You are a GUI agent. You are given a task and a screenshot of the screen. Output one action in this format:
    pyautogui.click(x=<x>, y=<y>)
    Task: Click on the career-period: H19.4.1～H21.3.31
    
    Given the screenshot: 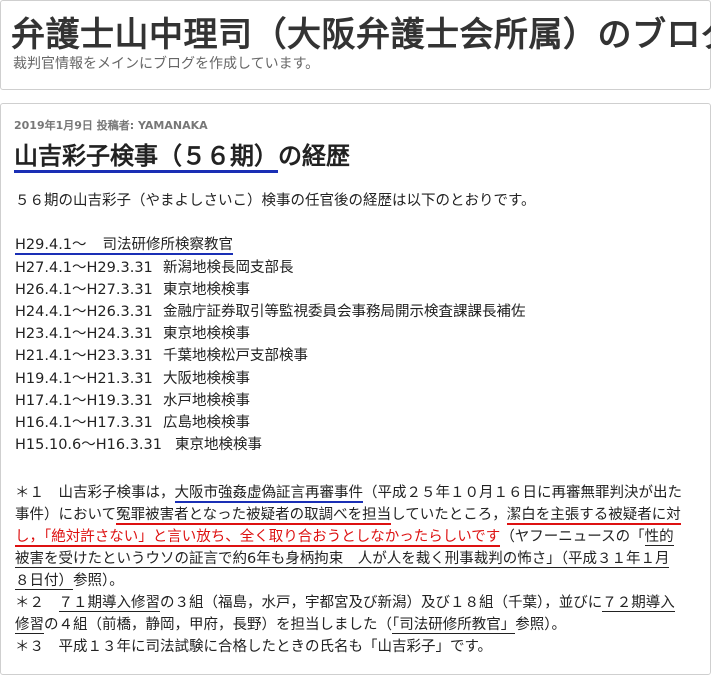 What is the action you would take?
    pyautogui.click(x=84, y=378)
    